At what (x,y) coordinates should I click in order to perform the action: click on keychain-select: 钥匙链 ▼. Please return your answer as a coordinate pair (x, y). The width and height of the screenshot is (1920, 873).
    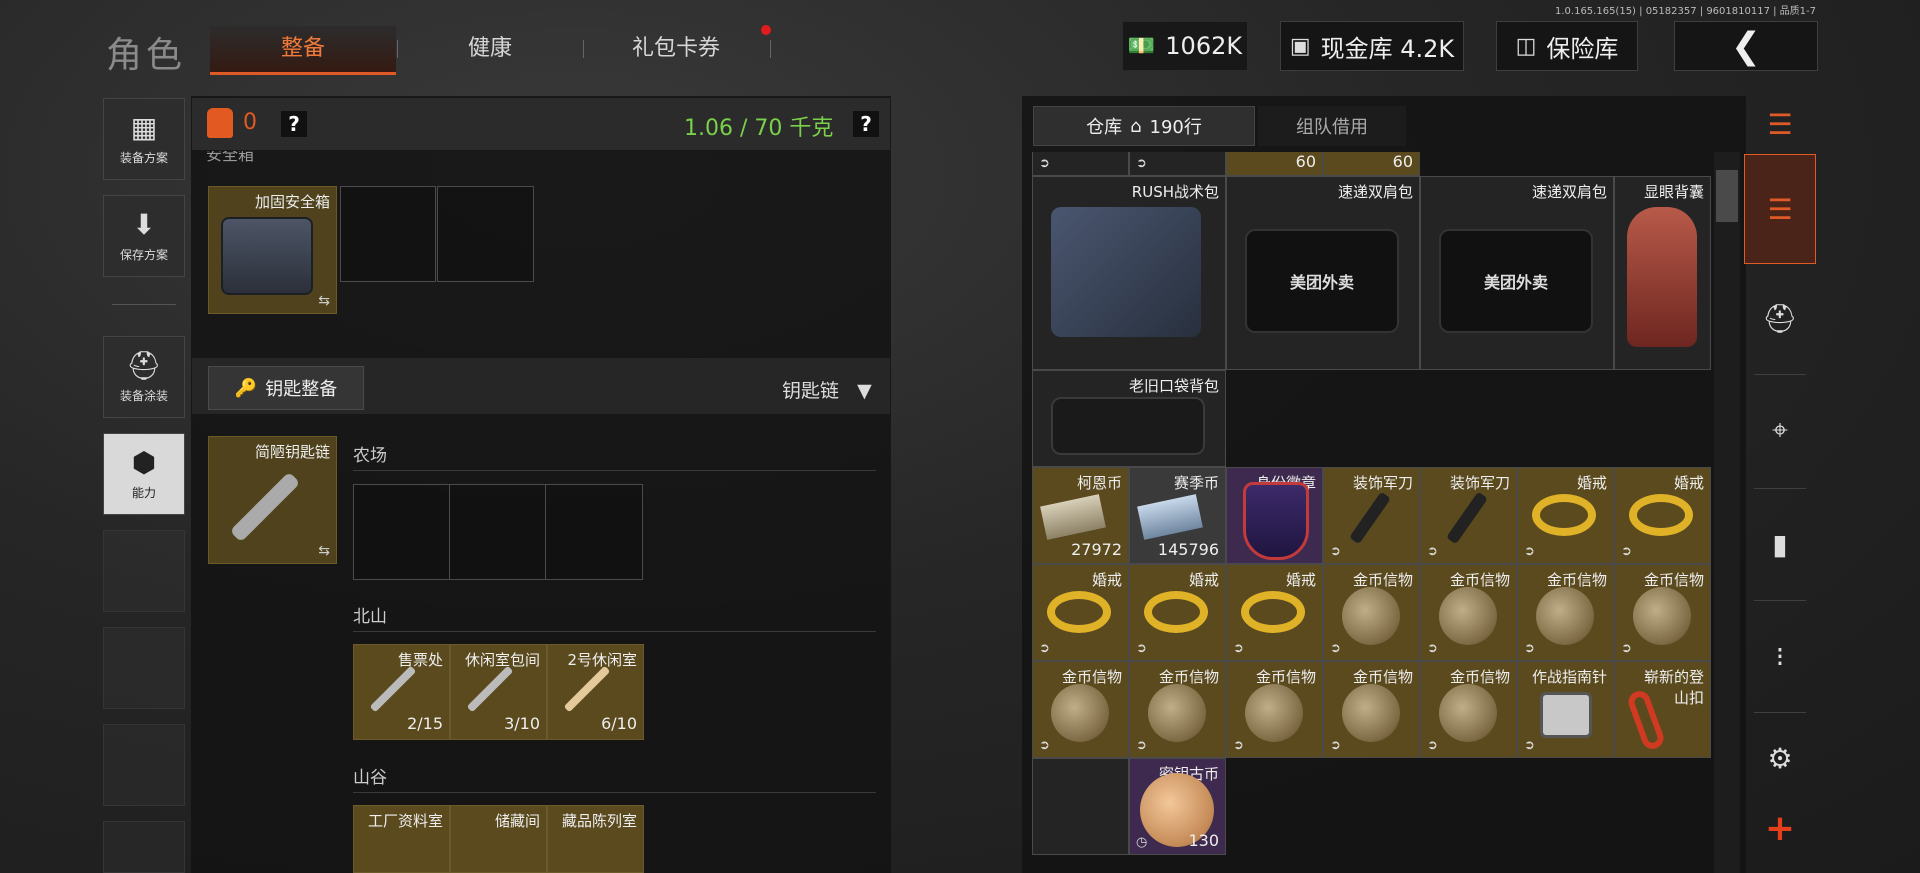
    Looking at the image, I should click on (827, 389).